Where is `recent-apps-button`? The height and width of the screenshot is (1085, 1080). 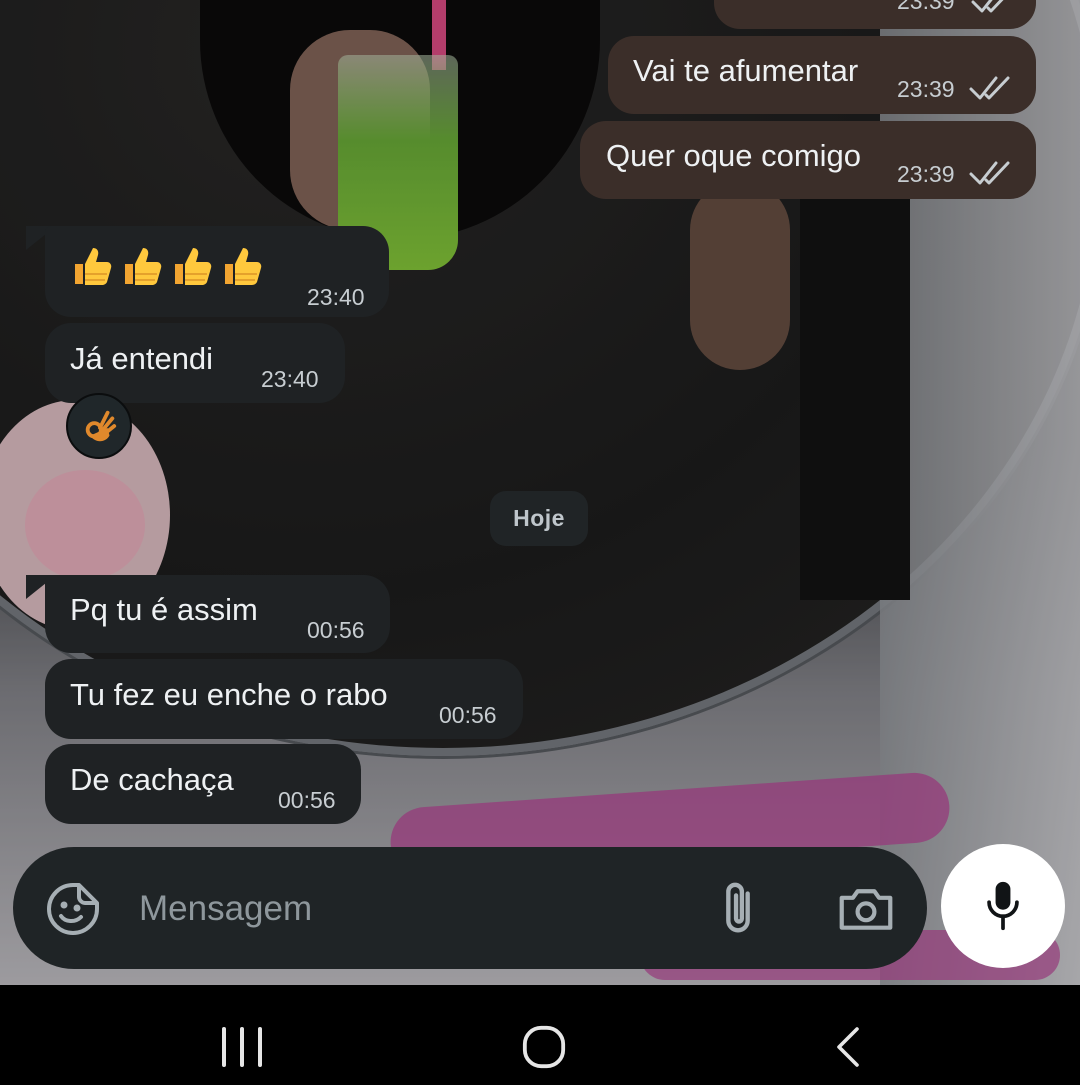
recent-apps-button is located at coordinates (242, 1046).